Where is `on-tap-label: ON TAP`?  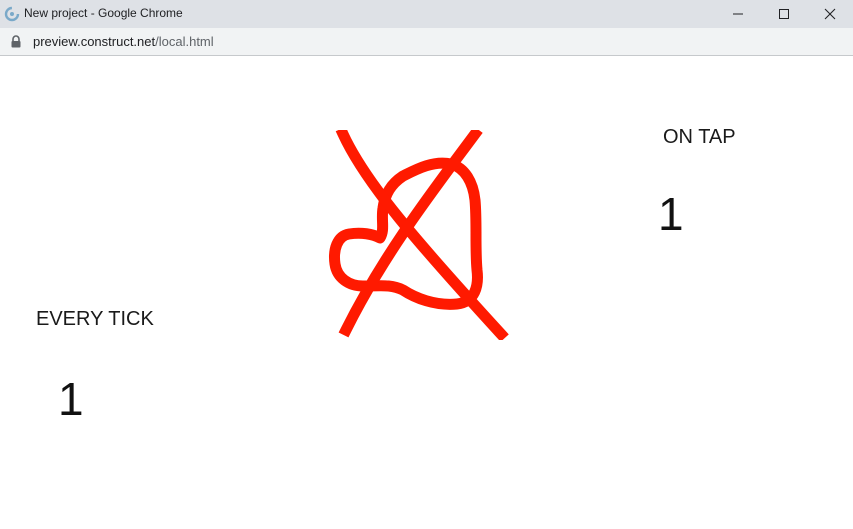 on-tap-label: ON TAP is located at coordinates (699, 137).